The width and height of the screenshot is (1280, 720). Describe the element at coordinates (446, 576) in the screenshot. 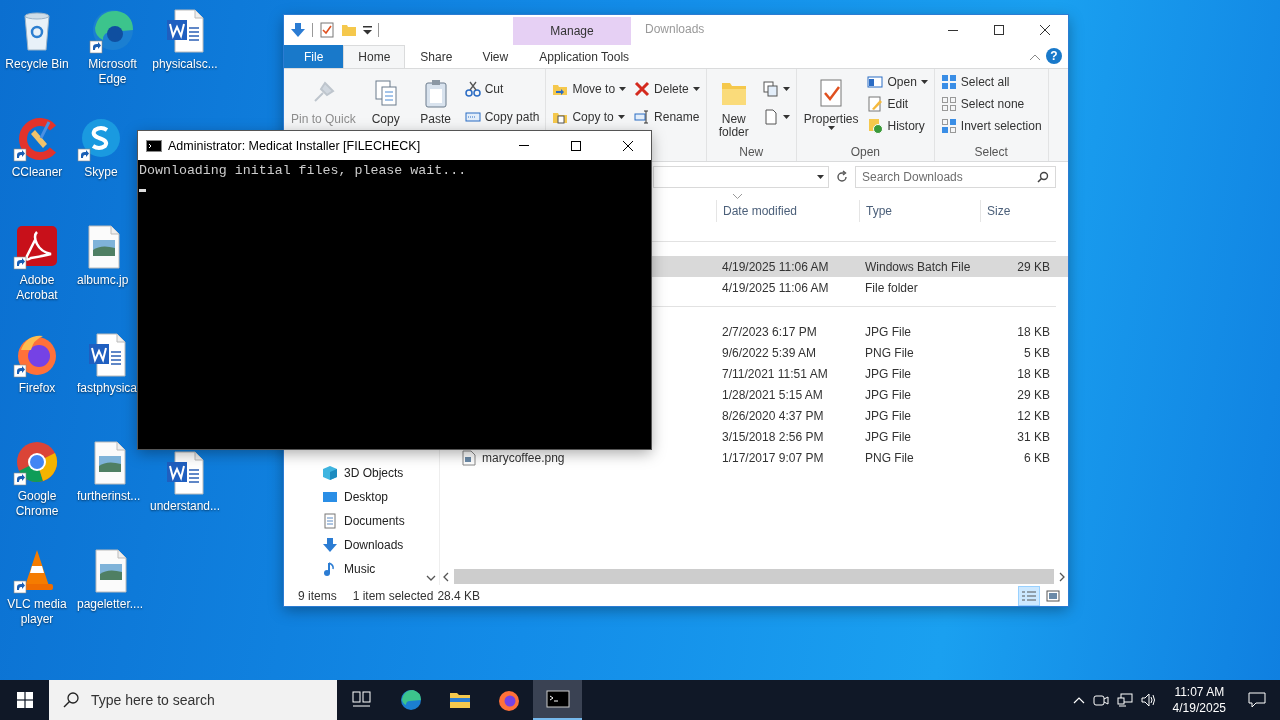

I see `scroll-left-icon` at that location.